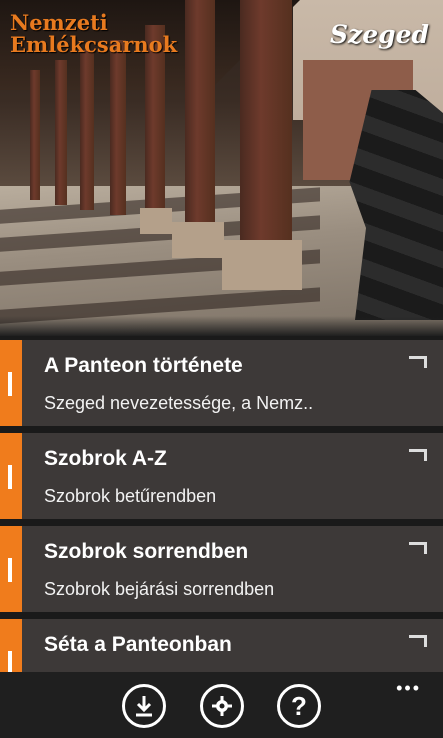 Image resolution: width=443 pixels, height=738 pixels. I want to click on app-logo: Nemzeti Emlékcsarnok, so click(93, 34).